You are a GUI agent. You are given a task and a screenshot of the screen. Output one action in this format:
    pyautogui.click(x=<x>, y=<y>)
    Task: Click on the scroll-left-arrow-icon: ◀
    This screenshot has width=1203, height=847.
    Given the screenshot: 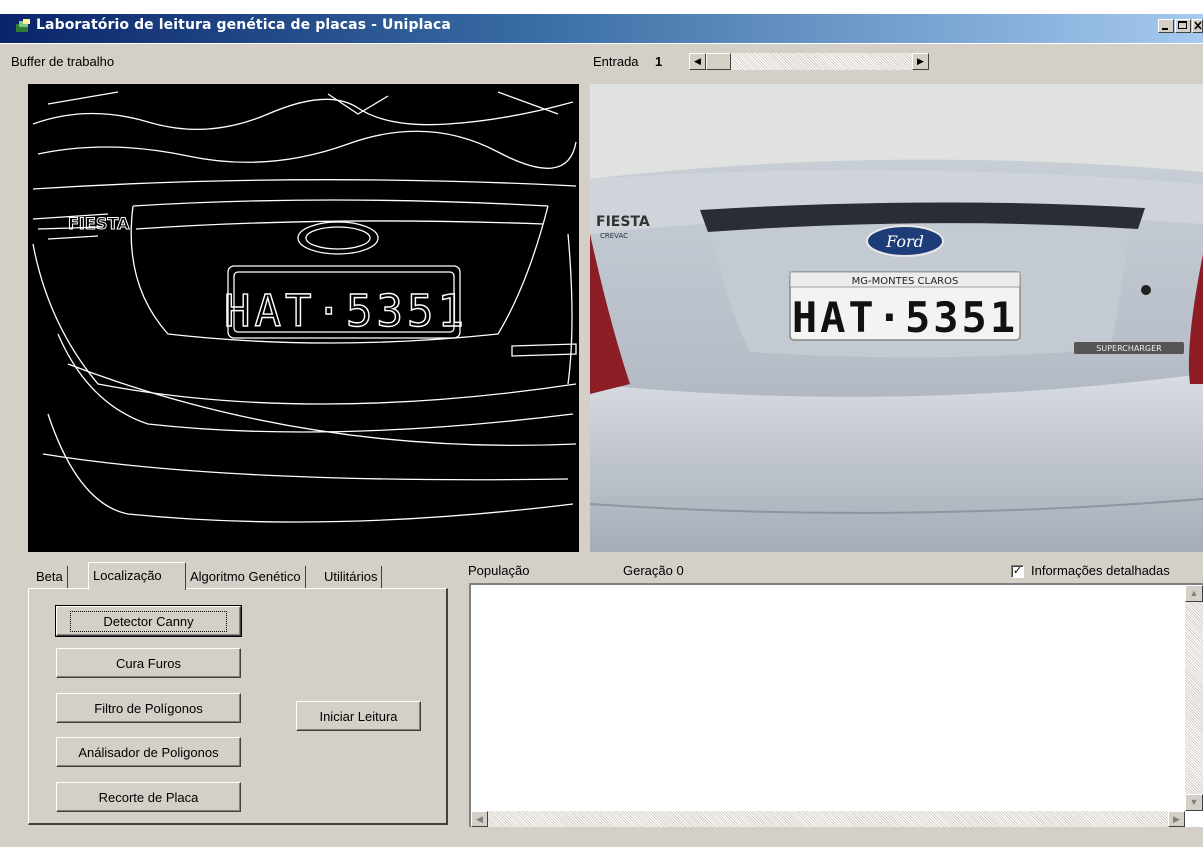 What is the action you would take?
    pyautogui.click(x=697, y=61)
    